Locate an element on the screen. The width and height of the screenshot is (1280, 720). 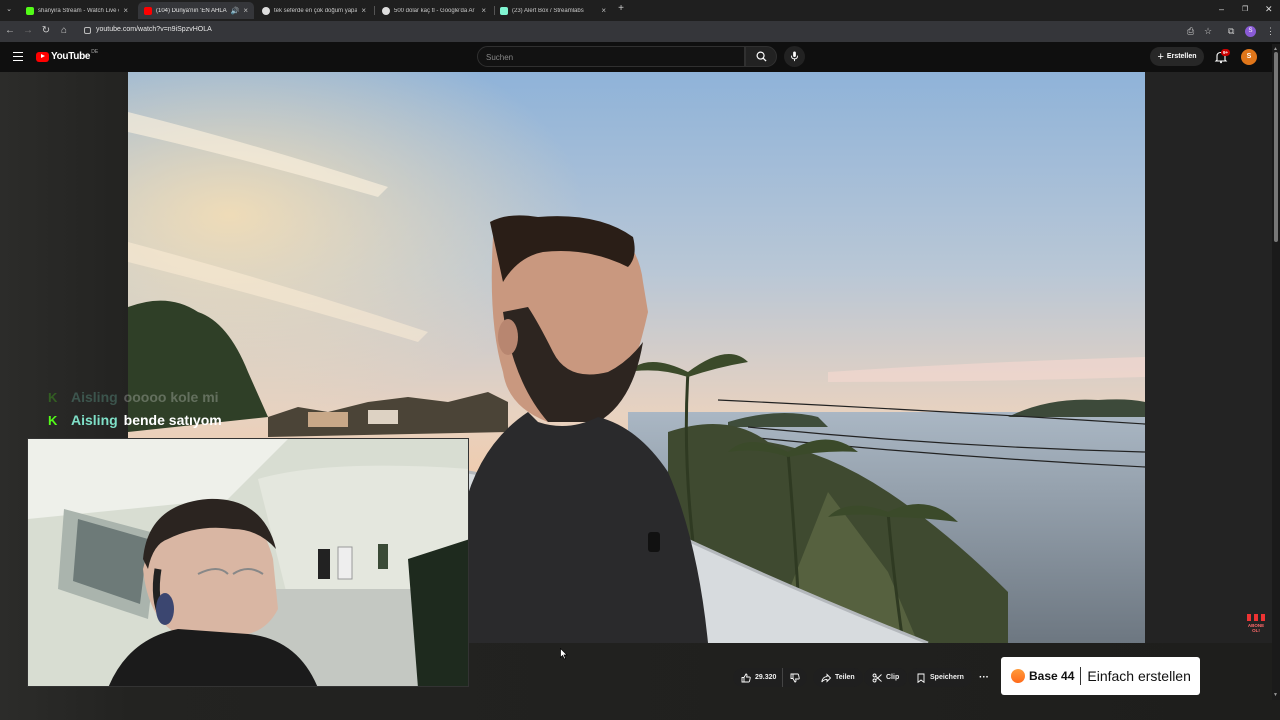
install-app-icon: ⎙ is located at coordinates (1190, 31).